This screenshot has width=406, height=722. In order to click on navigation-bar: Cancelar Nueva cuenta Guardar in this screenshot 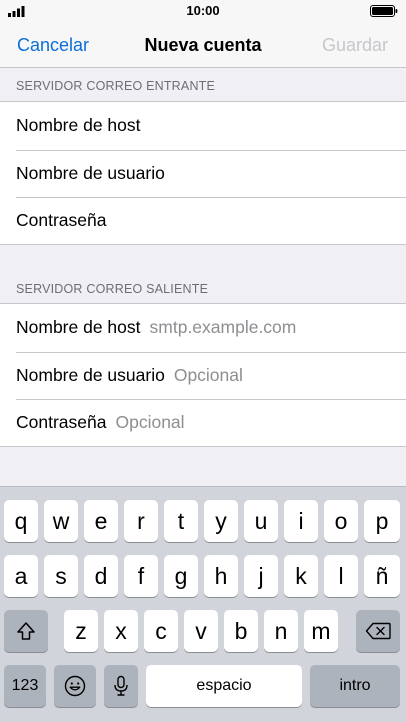, I will do `click(203, 45)`.